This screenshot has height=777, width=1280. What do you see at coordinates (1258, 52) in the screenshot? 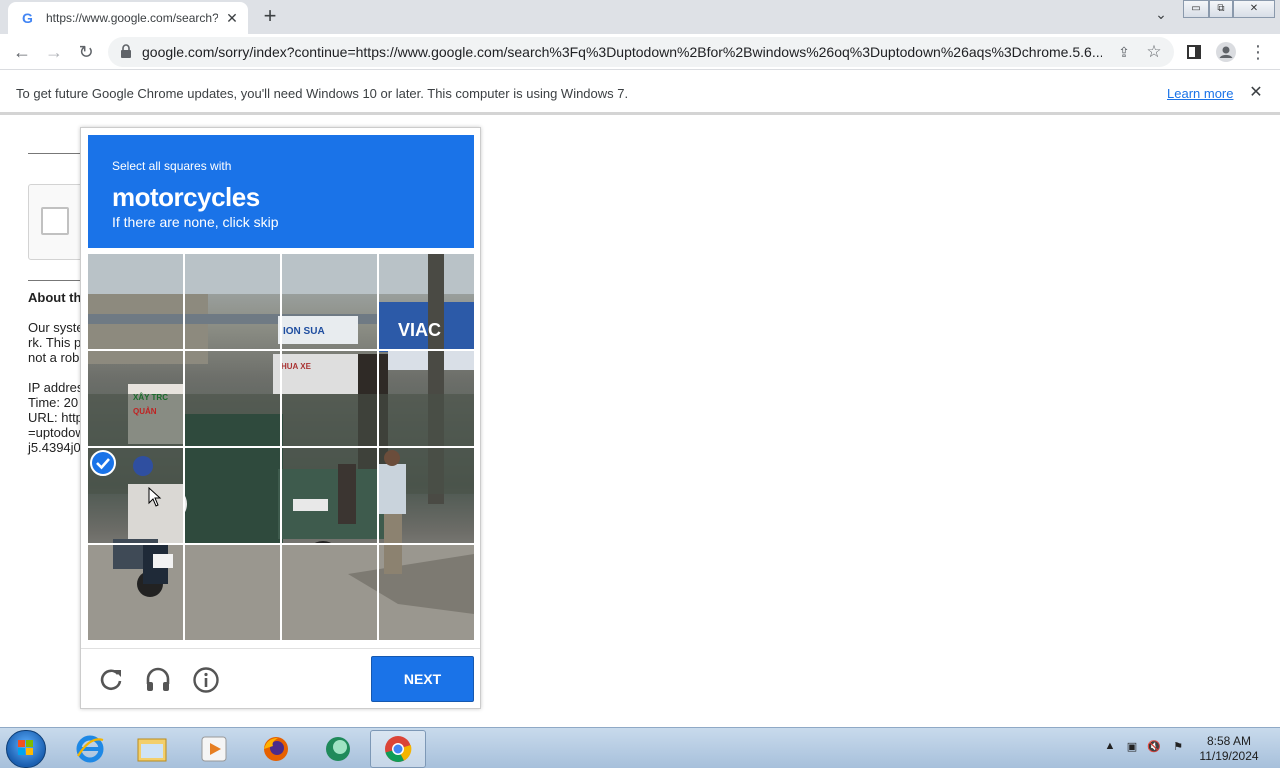
I see `more-menu-icon: ⋮` at bounding box center [1258, 52].